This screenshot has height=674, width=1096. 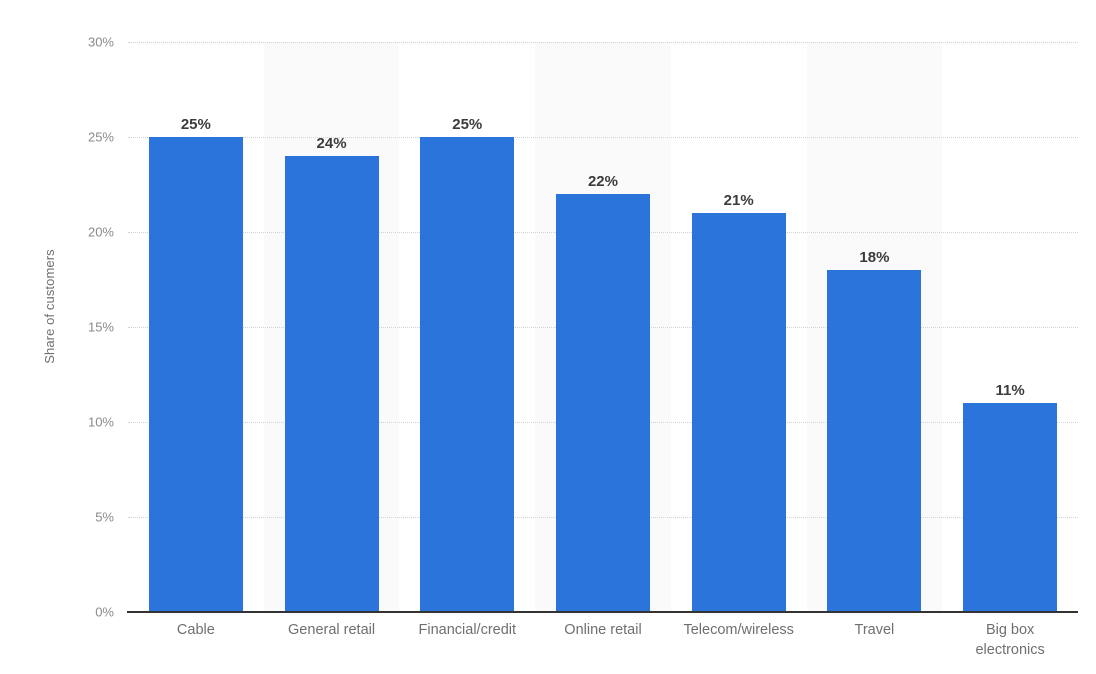 I want to click on x-axis-tick-label-line: Travel, so click(x=874, y=630).